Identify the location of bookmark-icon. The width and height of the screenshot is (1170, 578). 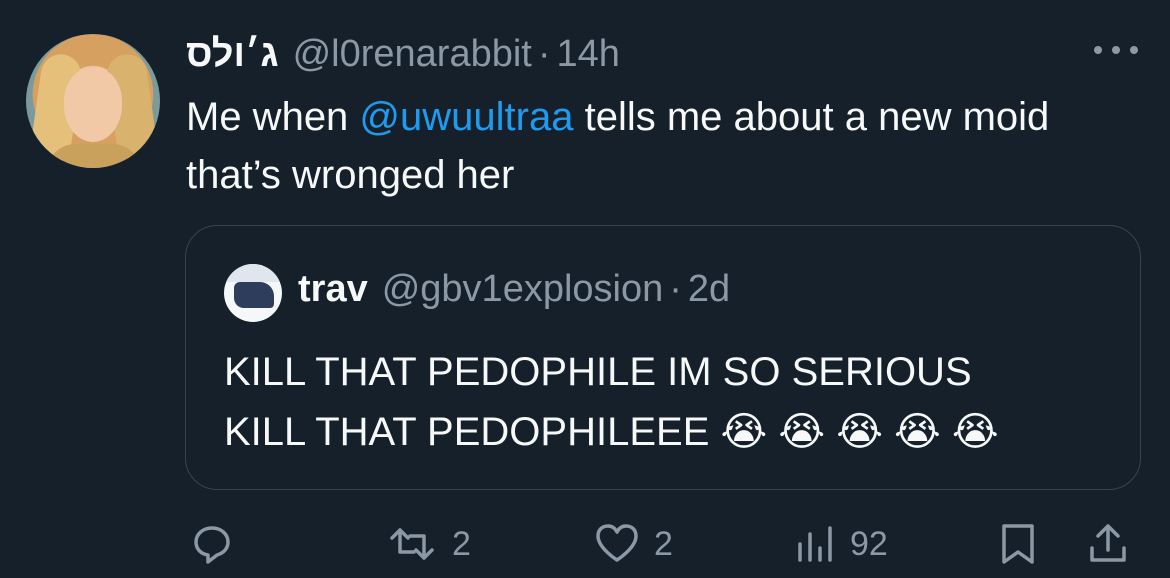
(1018, 544).